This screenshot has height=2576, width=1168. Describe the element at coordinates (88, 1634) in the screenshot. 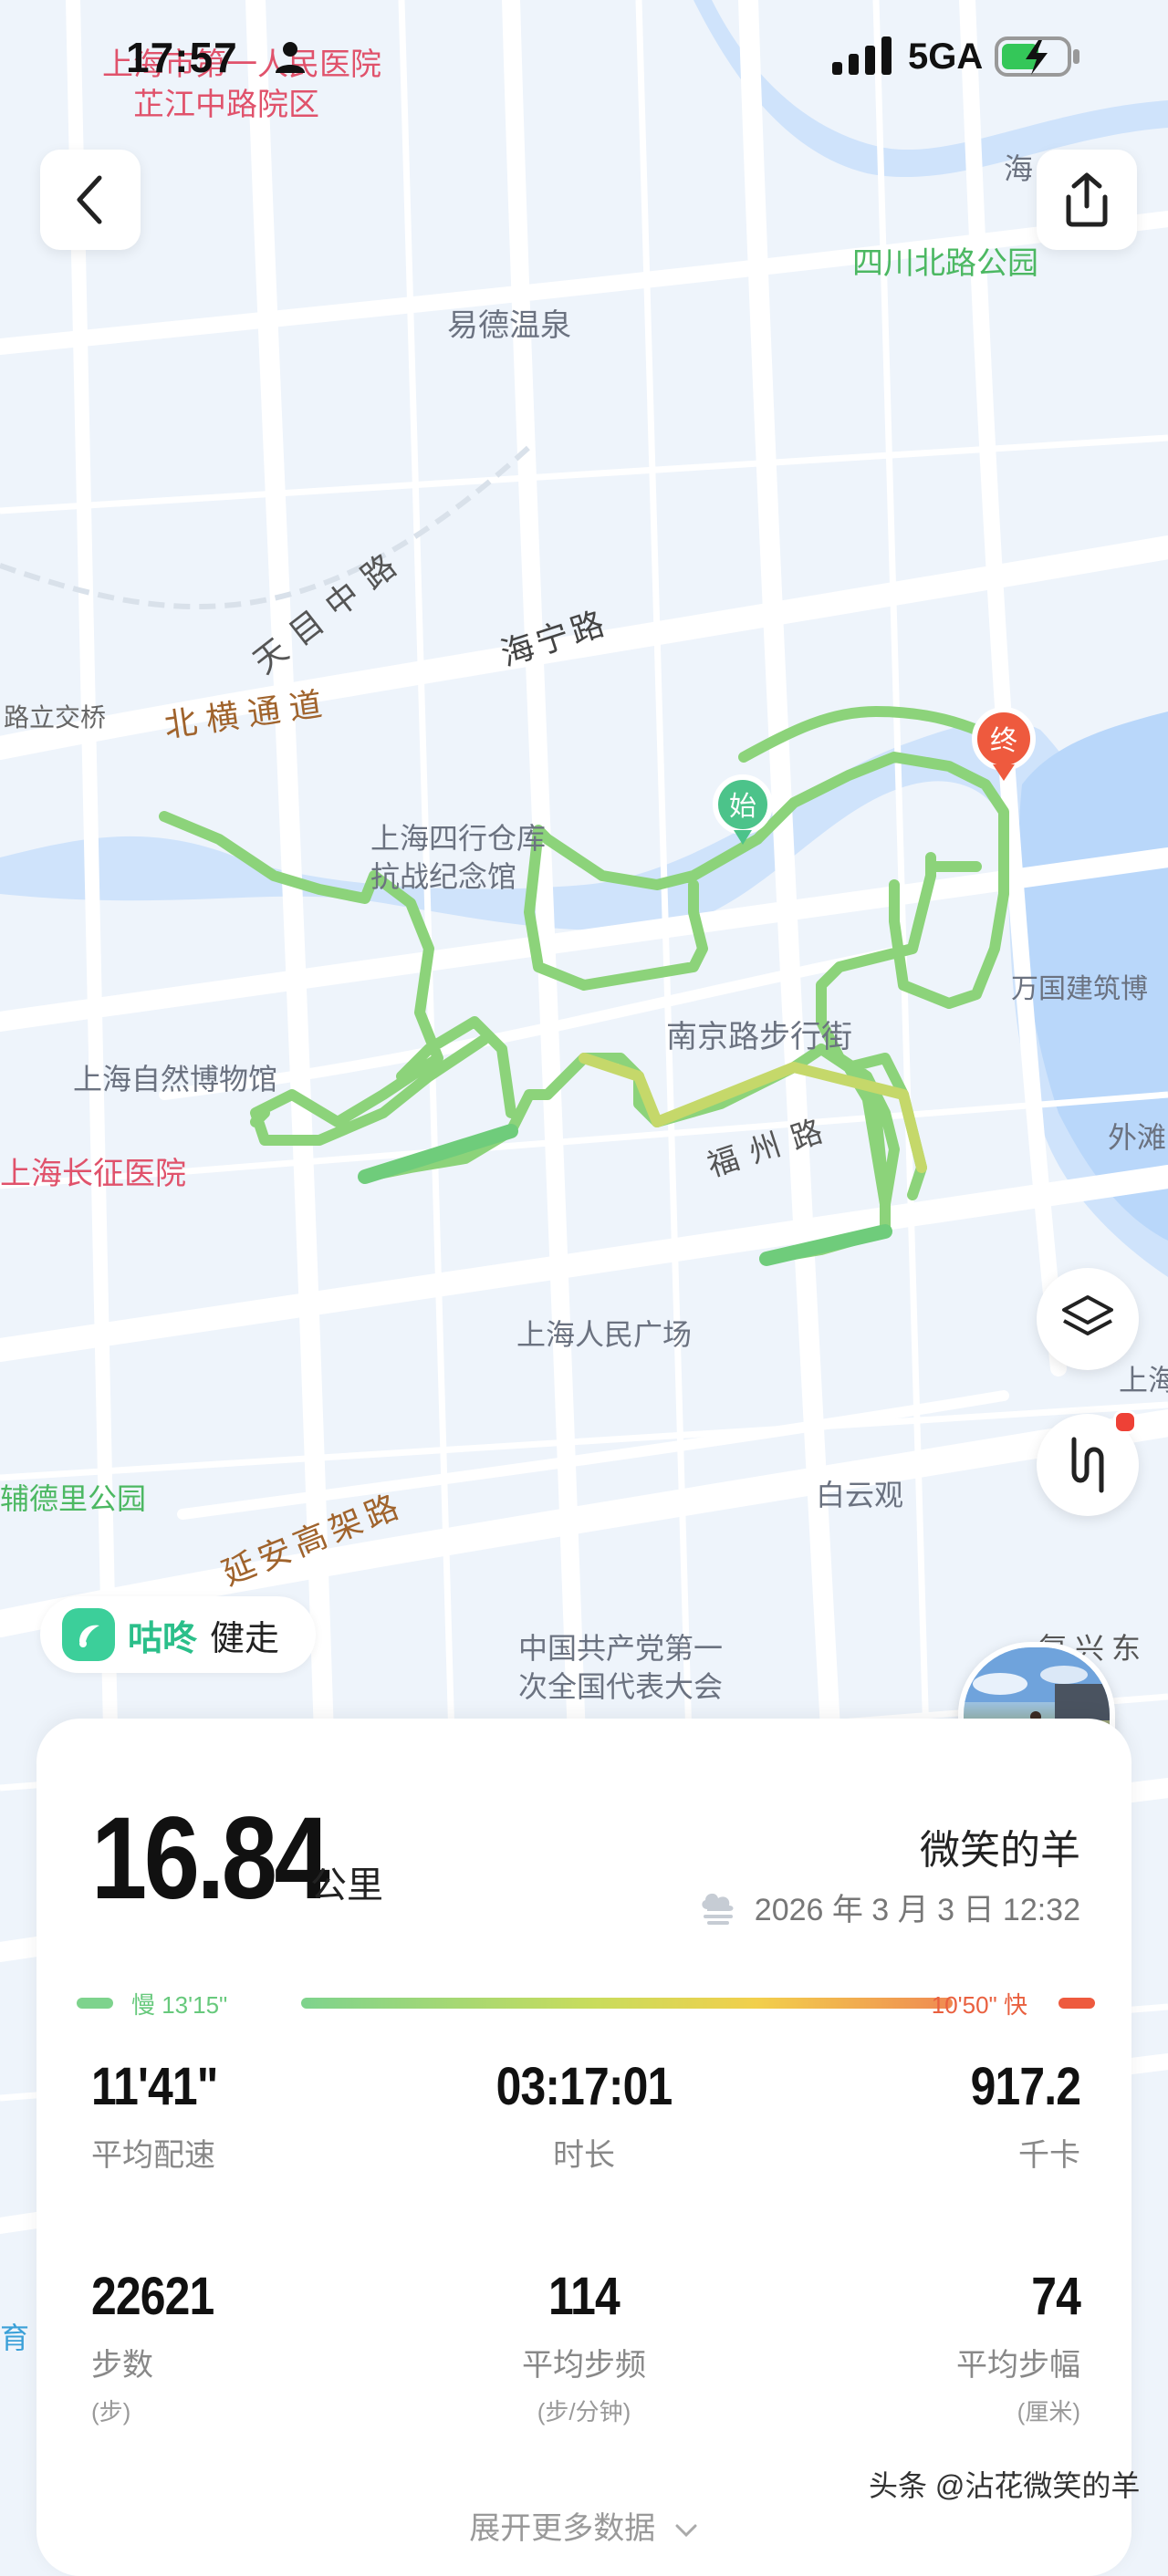

I see `codoon-logo-icon` at that location.